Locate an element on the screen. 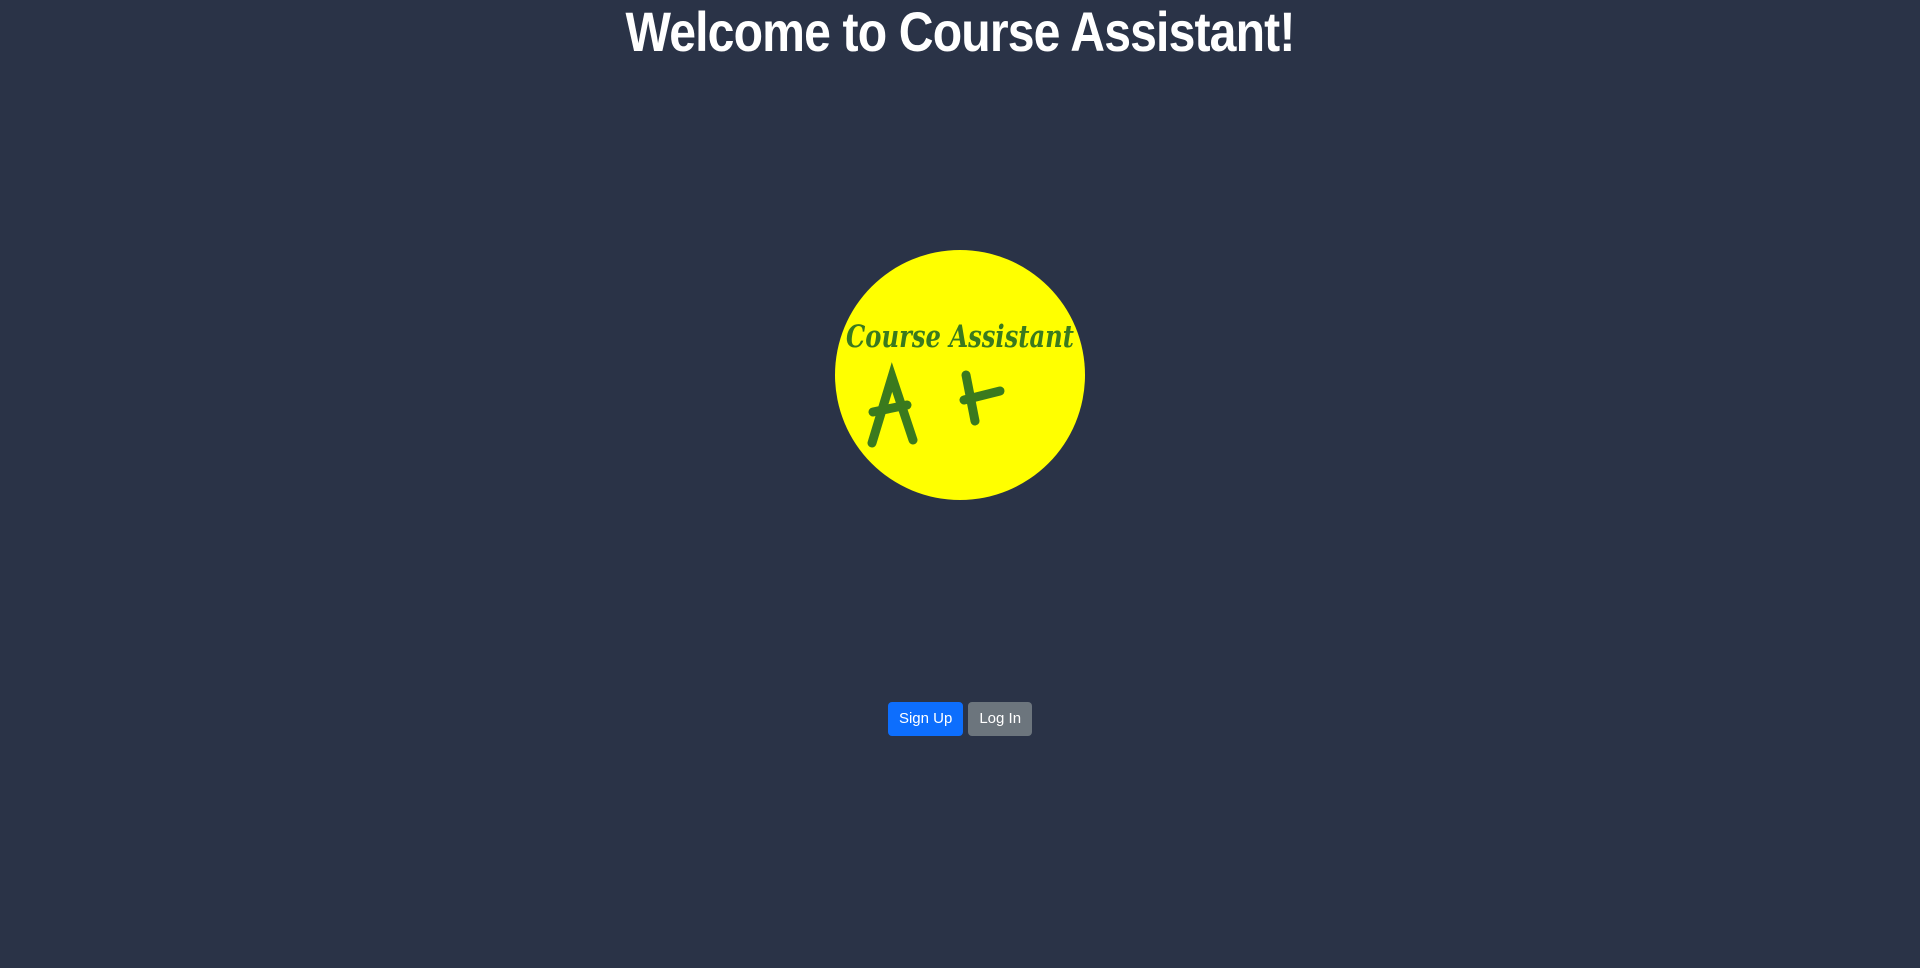  logo-text: Course Assistant is located at coordinates (960, 337).